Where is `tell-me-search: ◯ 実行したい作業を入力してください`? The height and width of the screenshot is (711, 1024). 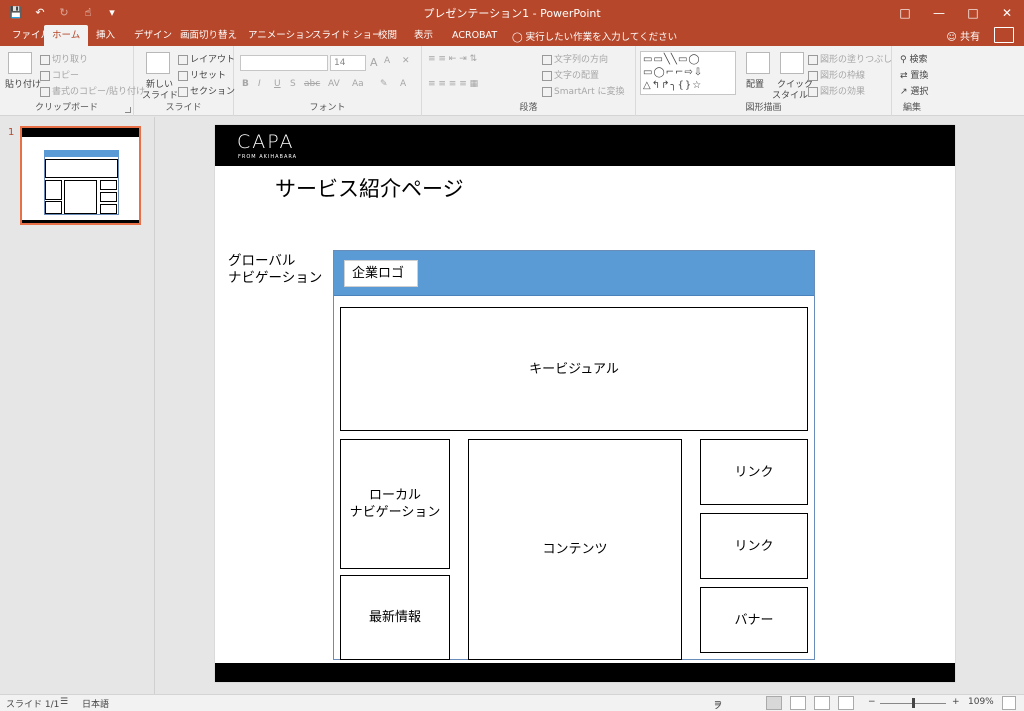 tell-me-search: ◯ 実行したい作業を入力してください is located at coordinates (594, 36).